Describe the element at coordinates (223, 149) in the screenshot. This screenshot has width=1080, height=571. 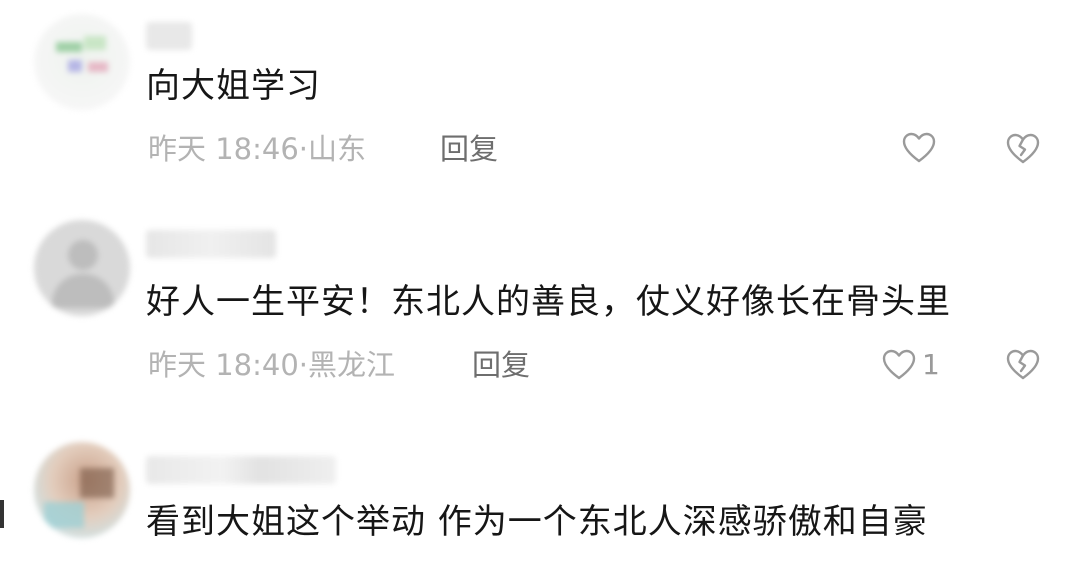
I see `comment-time: 昨天 18:46` at that location.